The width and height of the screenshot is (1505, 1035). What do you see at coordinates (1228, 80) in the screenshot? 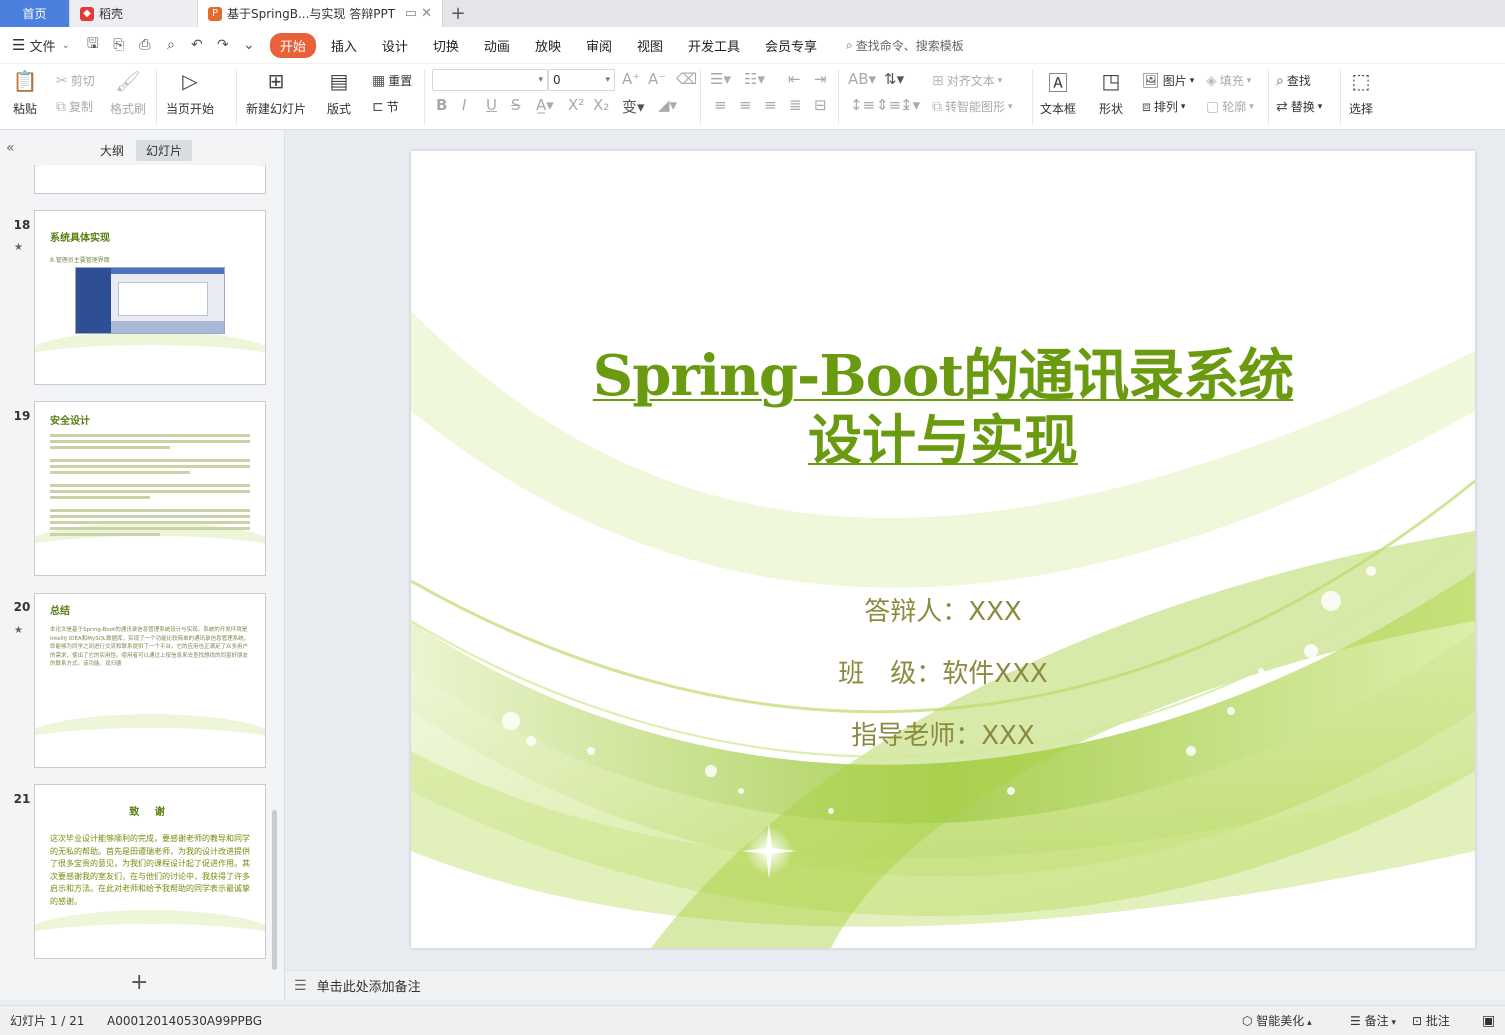
I see `fill-button: ◈ 填充 ▾` at bounding box center [1228, 80].